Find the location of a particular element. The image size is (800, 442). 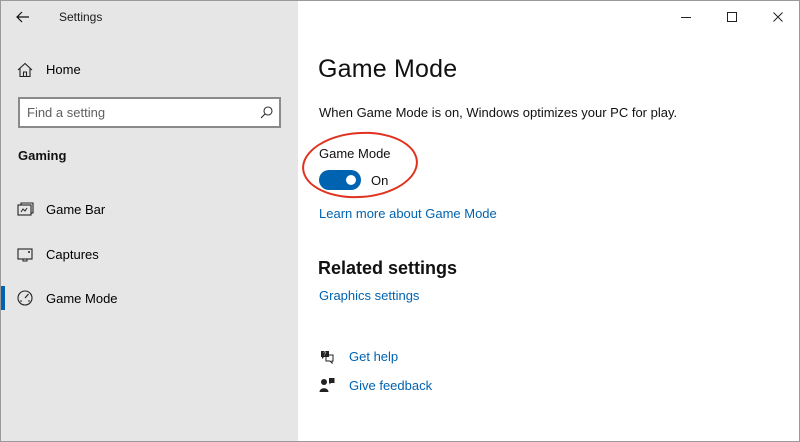

app-title: Settings is located at coordinates (81, 17).